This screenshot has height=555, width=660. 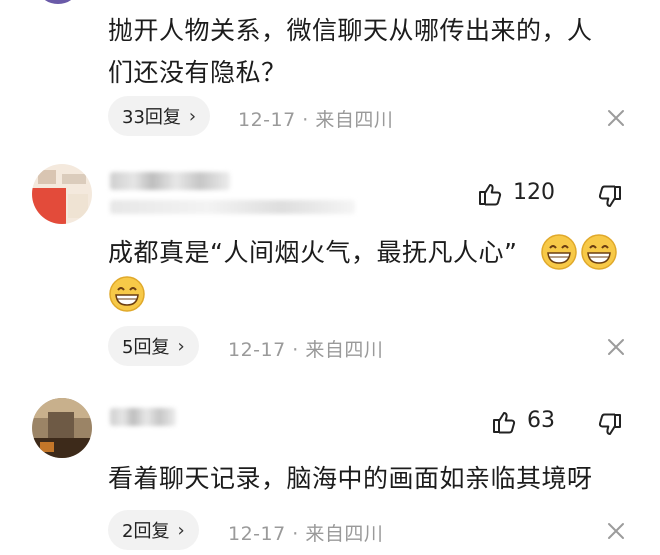 What do you see at coordinates (151, 117) in the screenshot?
I see `replies-label: 33回复` at bounding box center [151, 117].